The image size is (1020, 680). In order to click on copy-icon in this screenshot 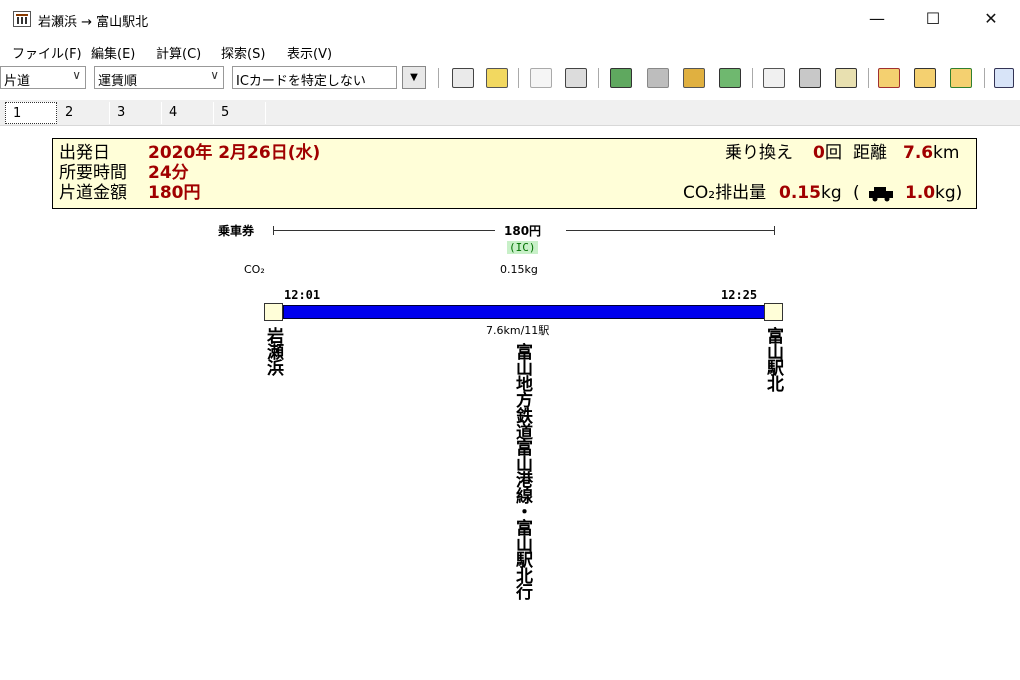, I will do `click(576, 78)`.